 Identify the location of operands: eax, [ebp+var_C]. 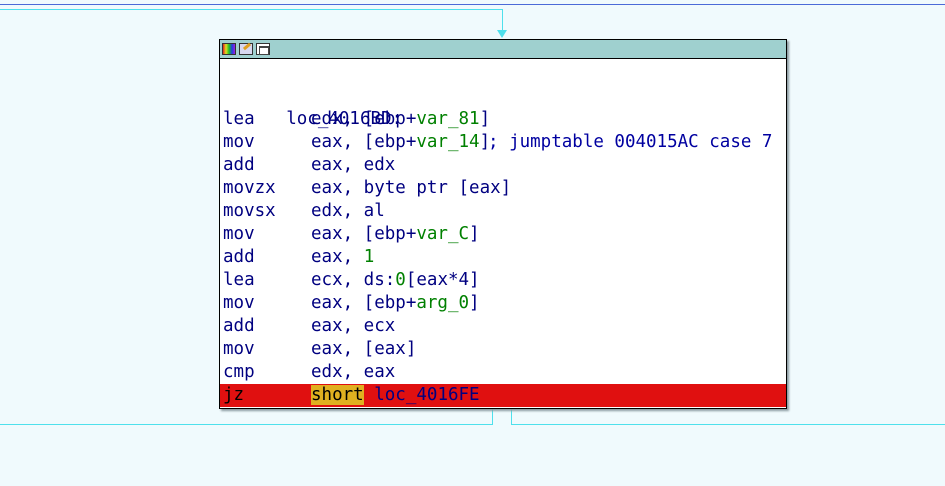
(395, 234).